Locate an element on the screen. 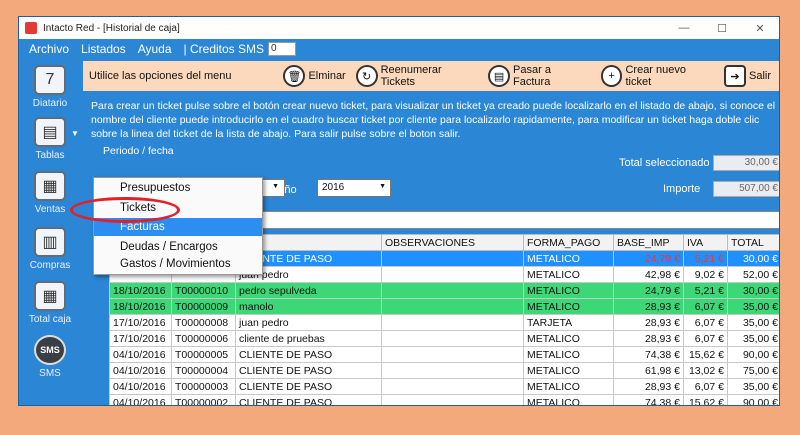 The image size is (800, 435). minimize-icon: — is located at coordinates (684, 28).